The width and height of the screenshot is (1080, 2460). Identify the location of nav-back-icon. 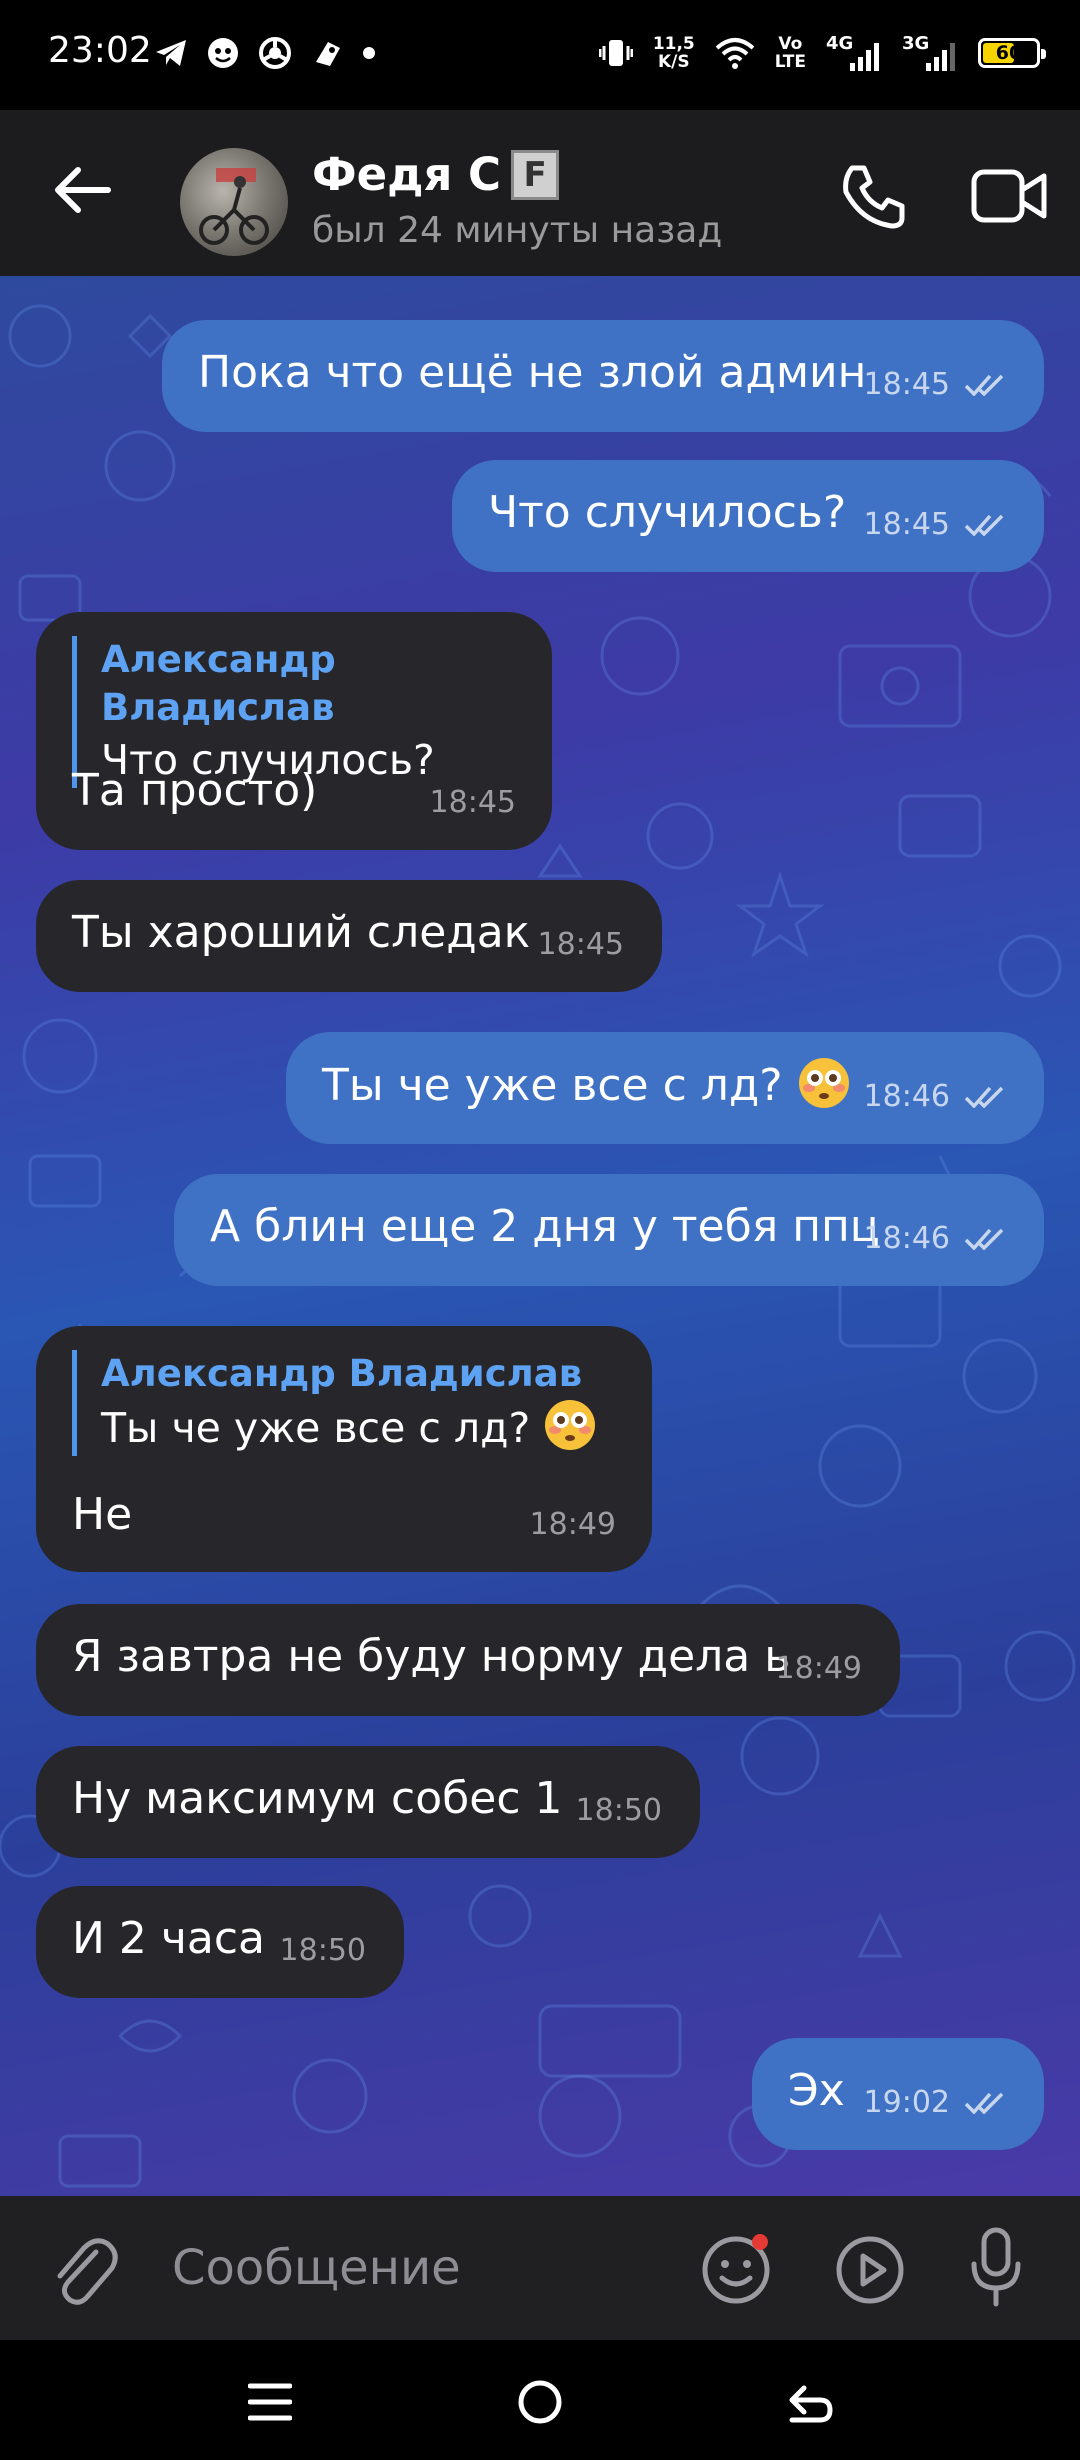
(811, 2404).